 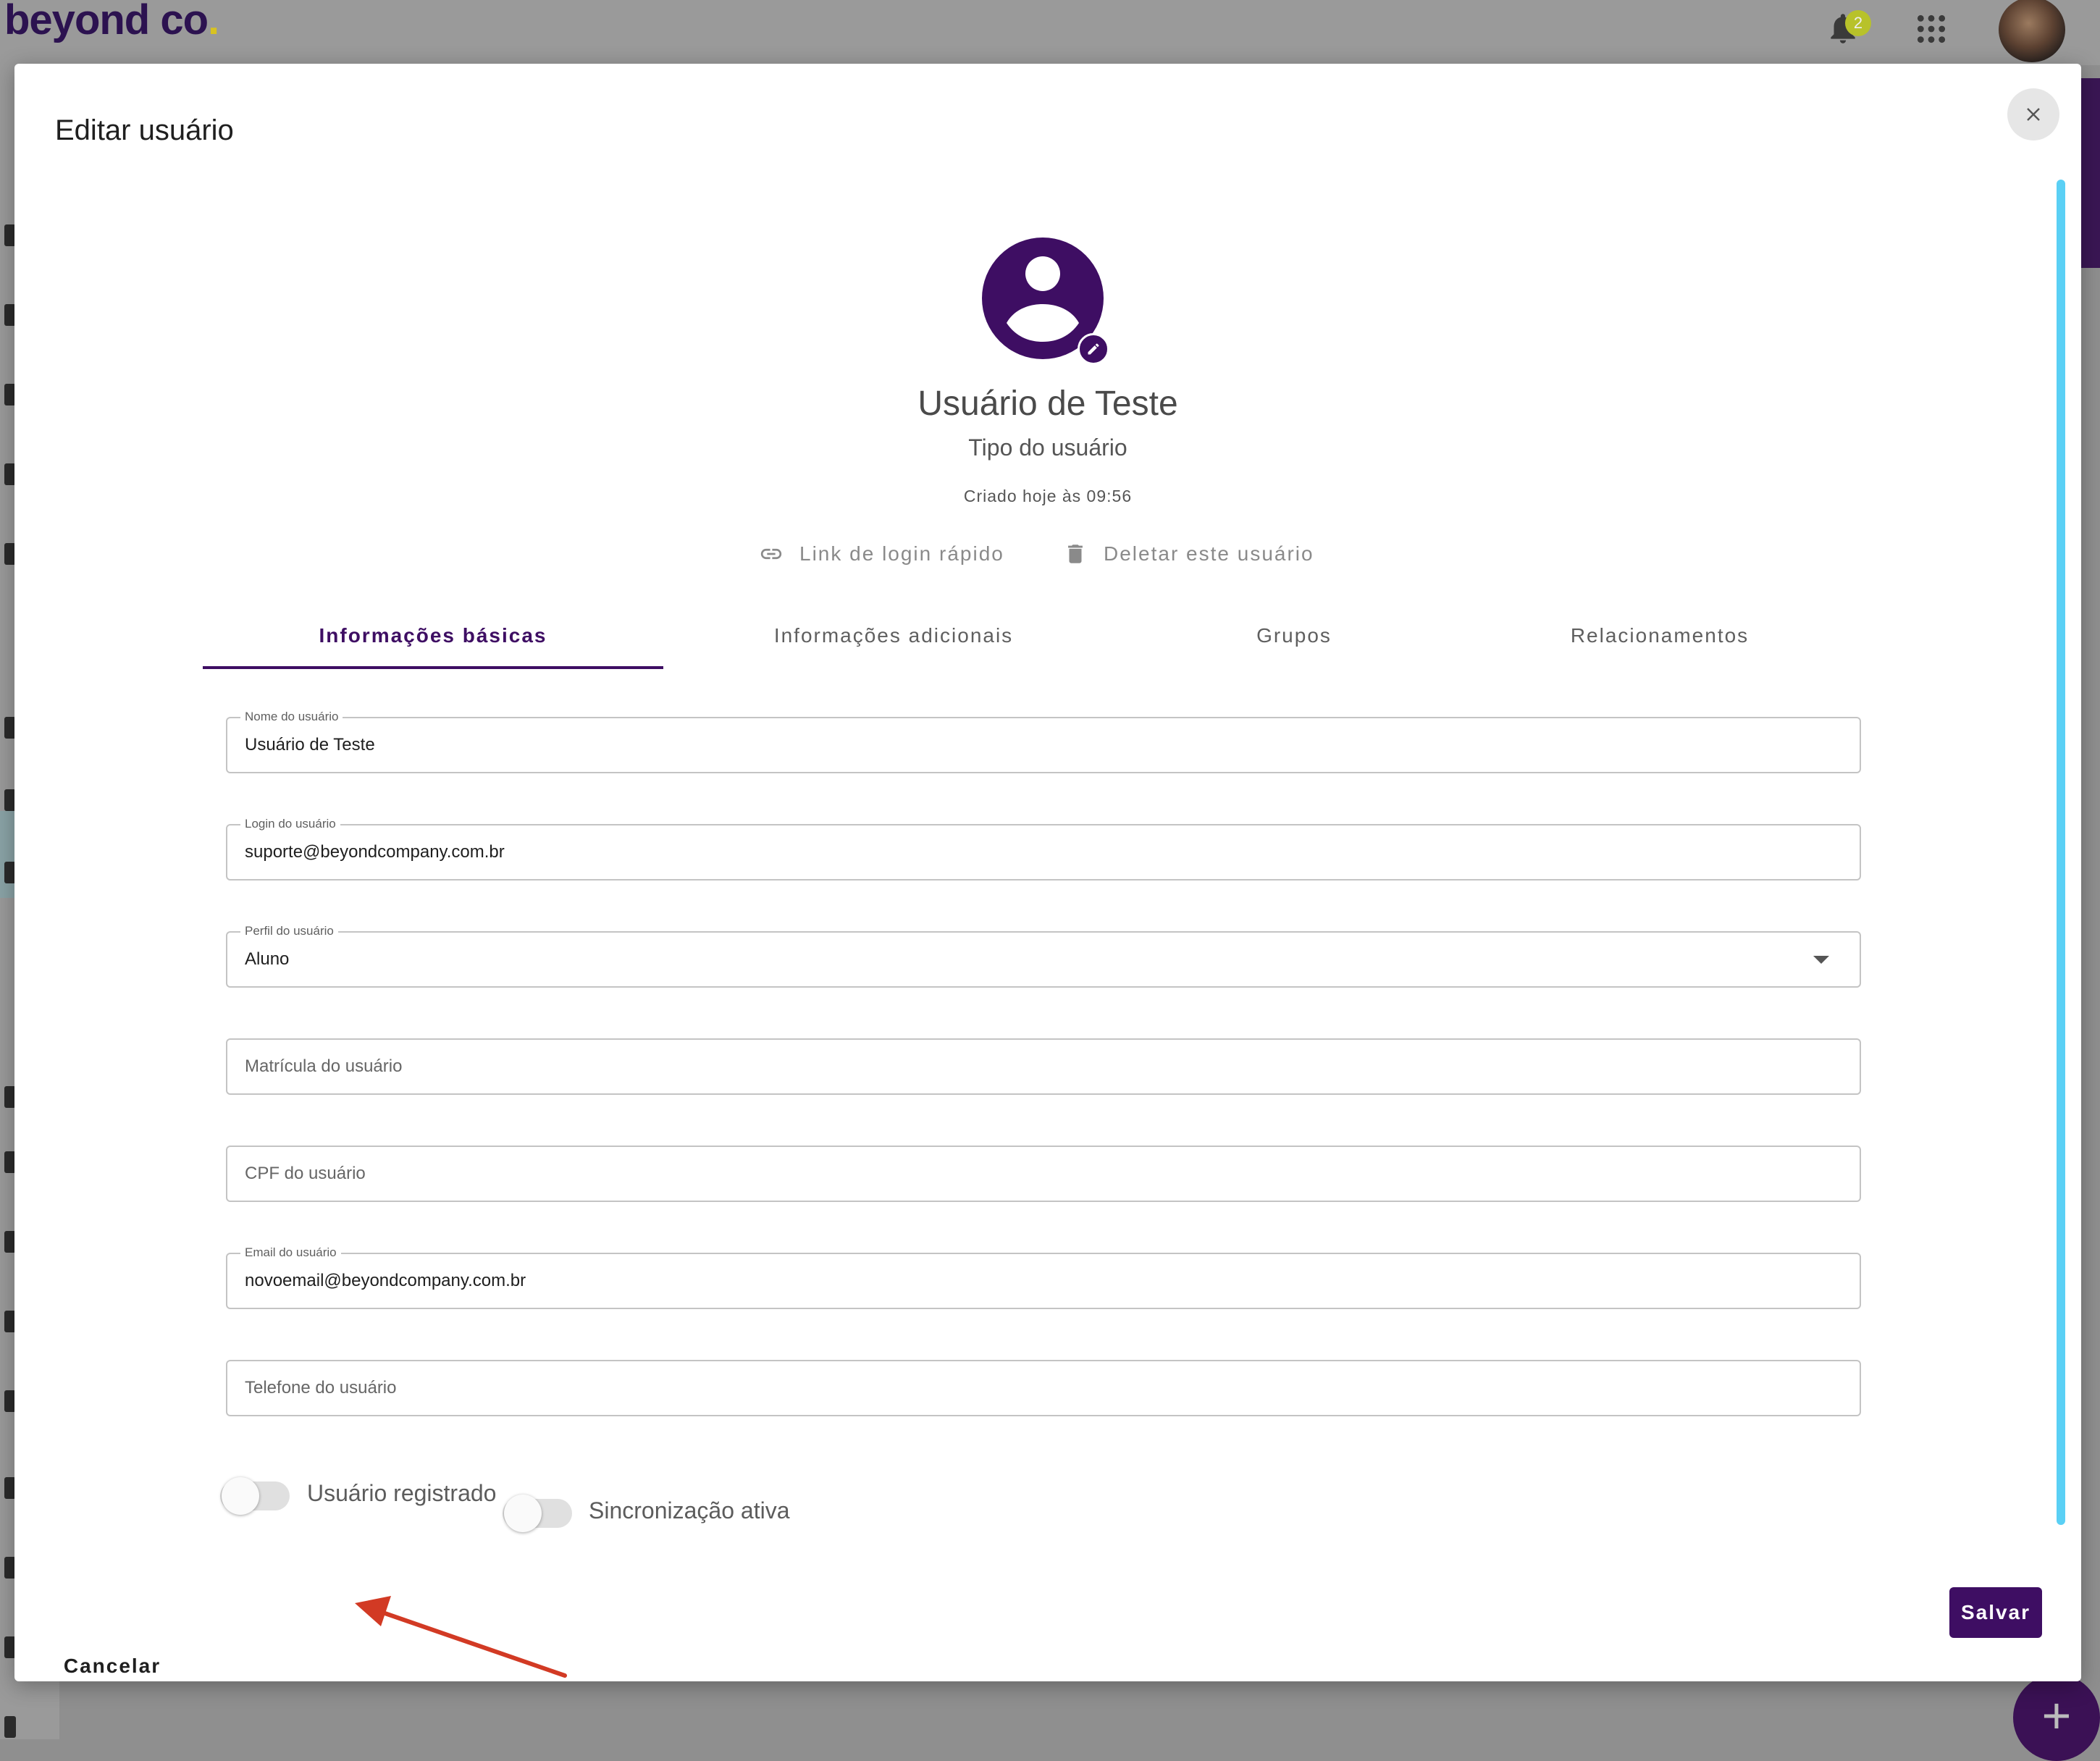 I want to click on close-icon, so click(x=2033, y=115).